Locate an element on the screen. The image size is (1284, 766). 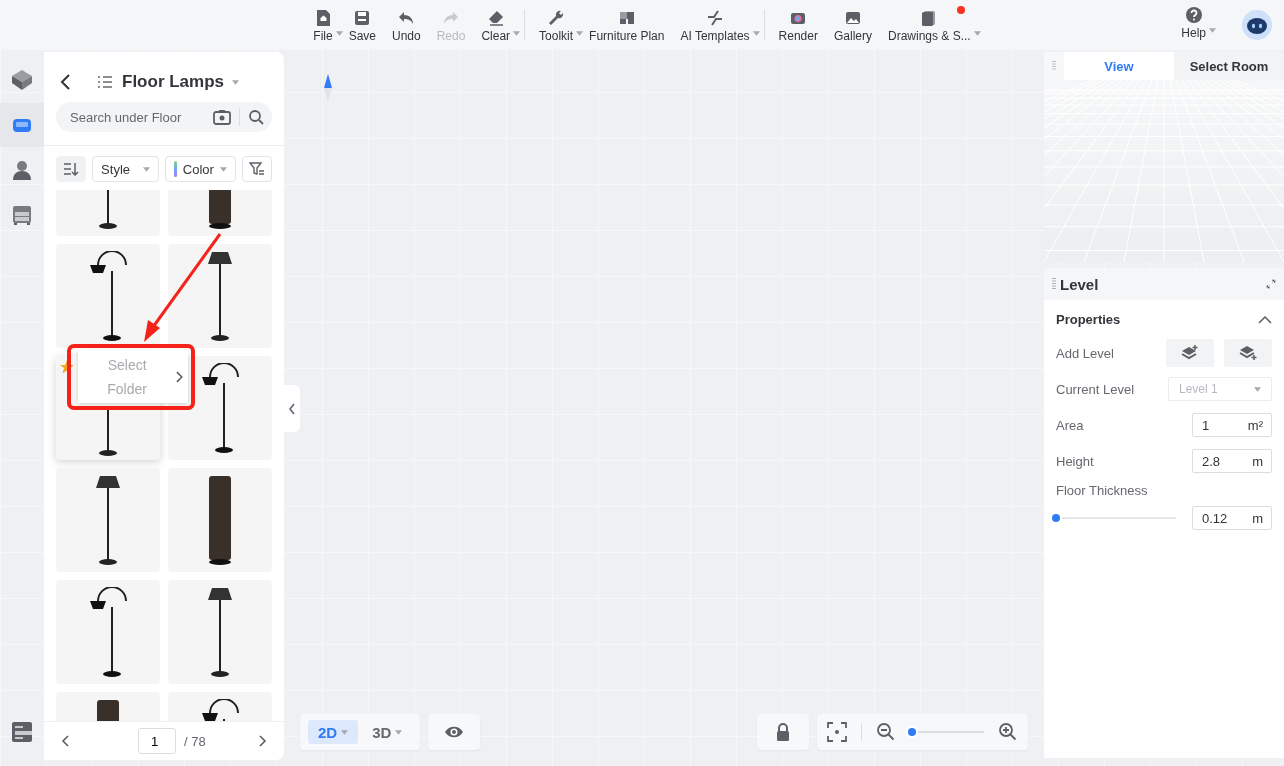
field-label: Add Level is located at coordinates (1085, 353).